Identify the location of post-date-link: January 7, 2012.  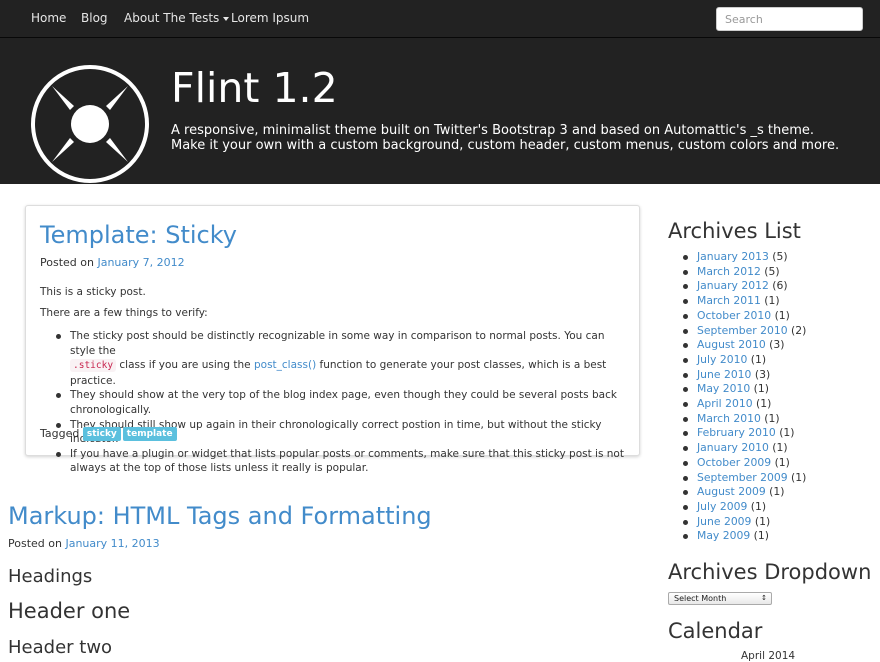
(140, 262).